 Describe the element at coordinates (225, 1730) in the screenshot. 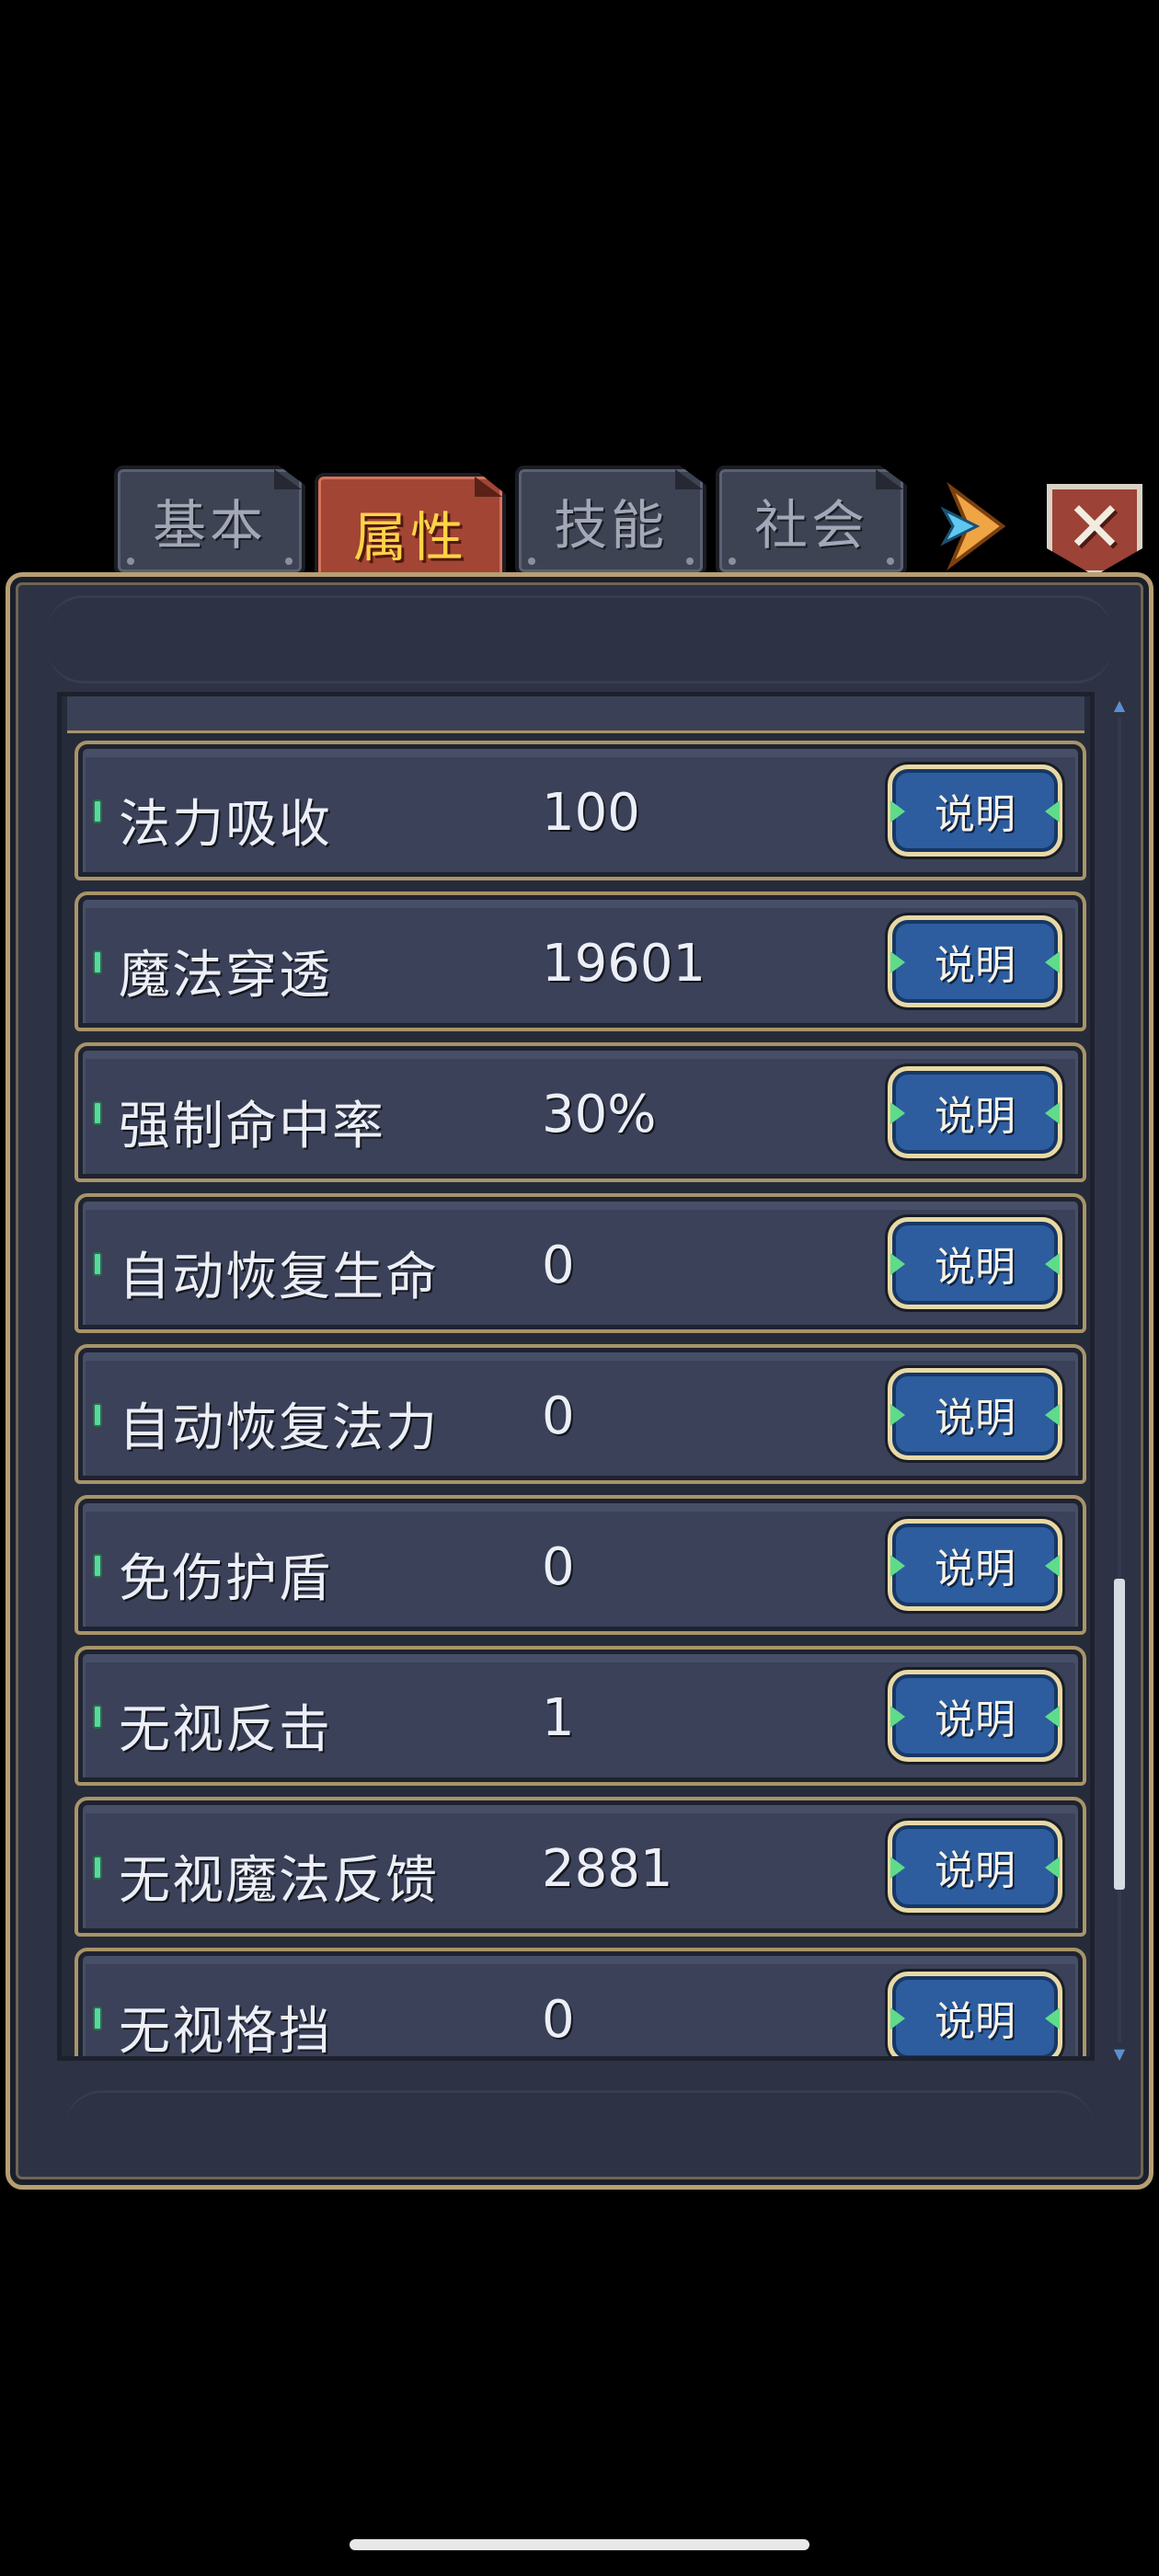

I see `attribute-name: 无视反击` at that location.